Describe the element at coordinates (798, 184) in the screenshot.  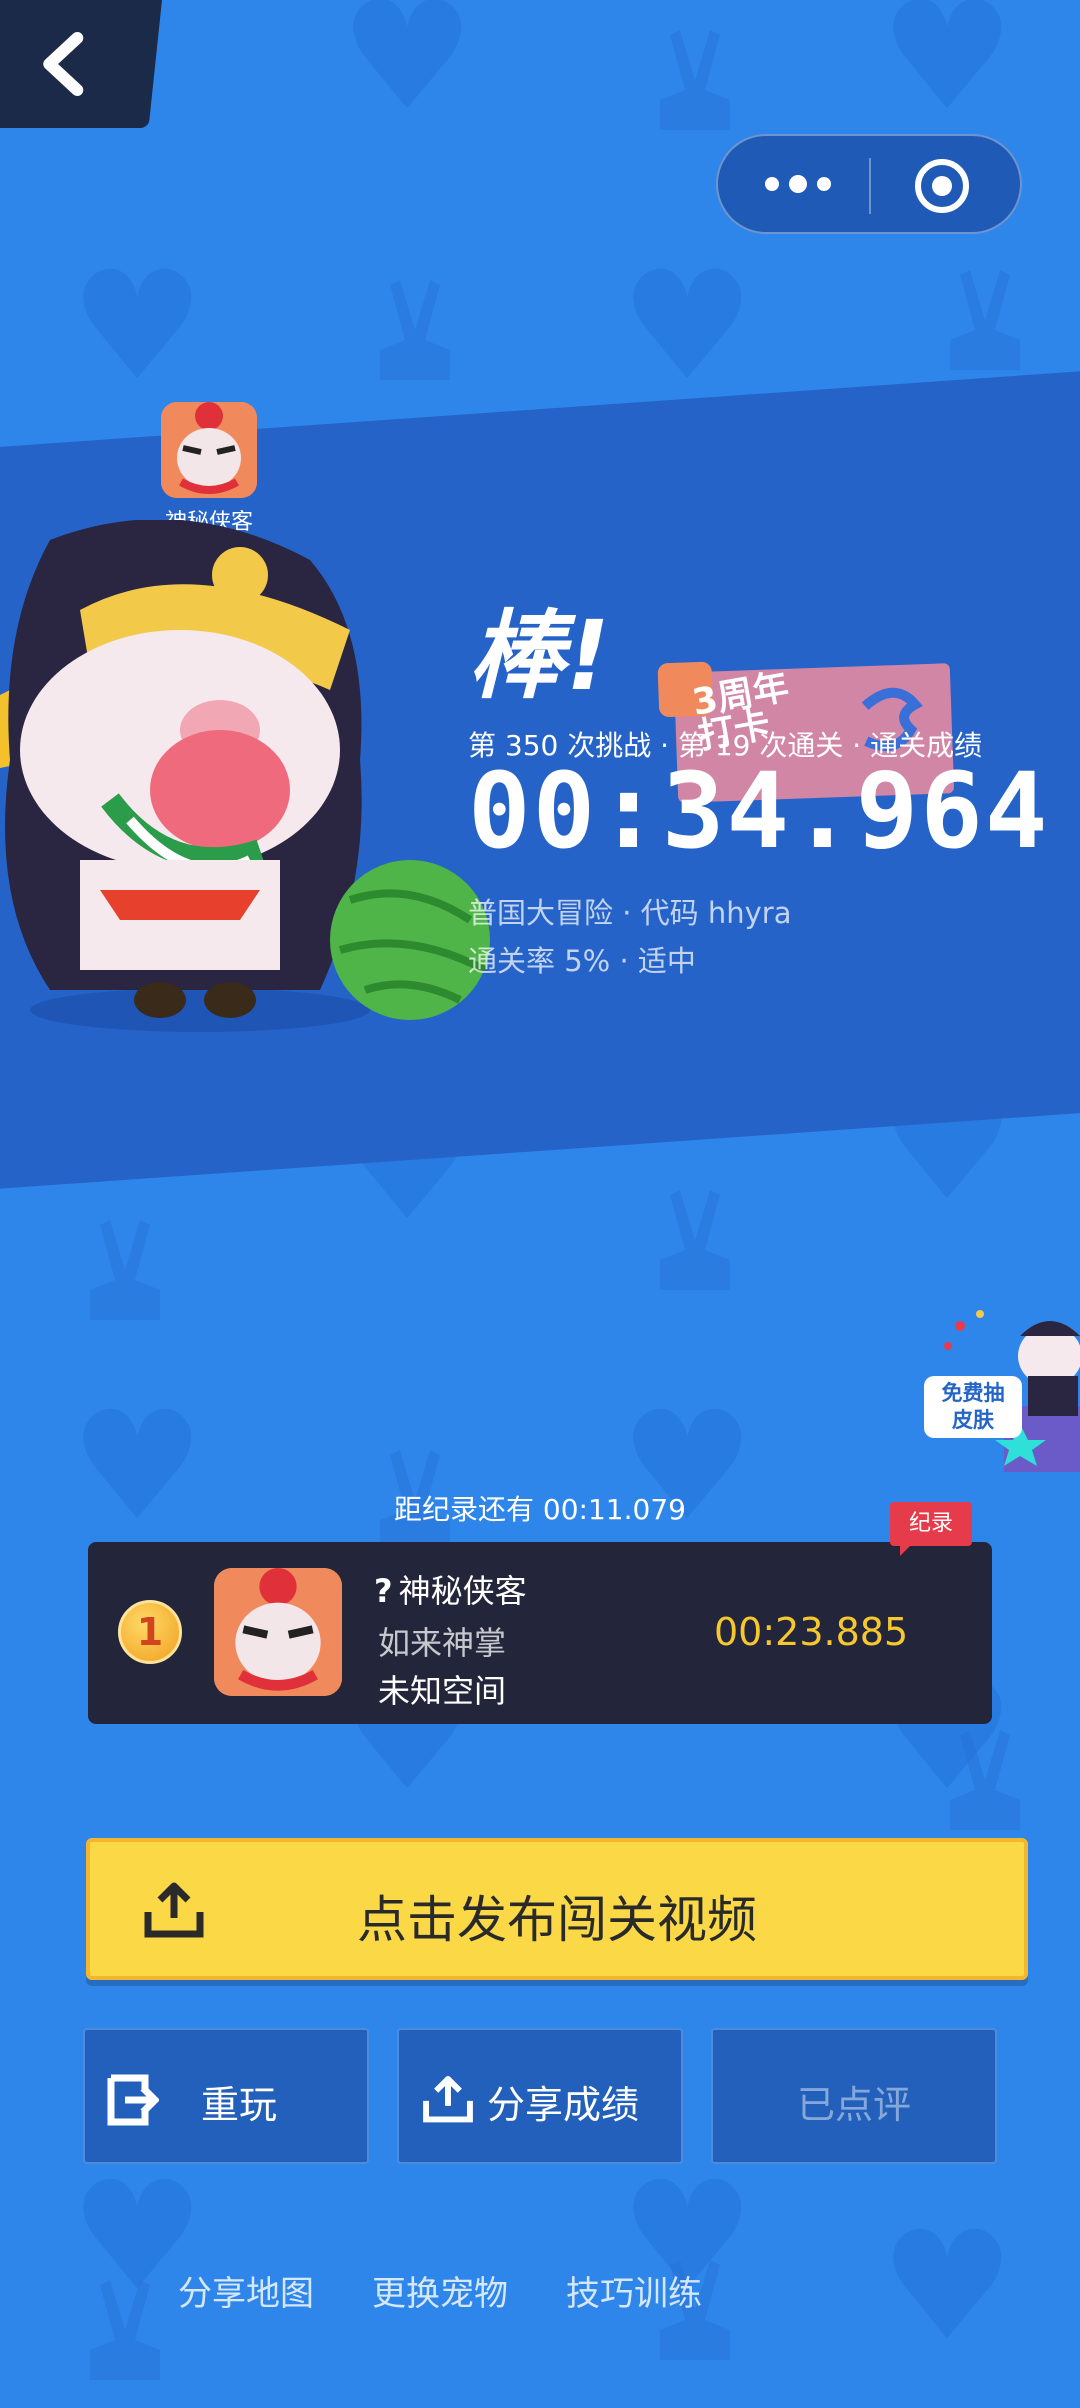
I see `more-dots-icon` at that location.